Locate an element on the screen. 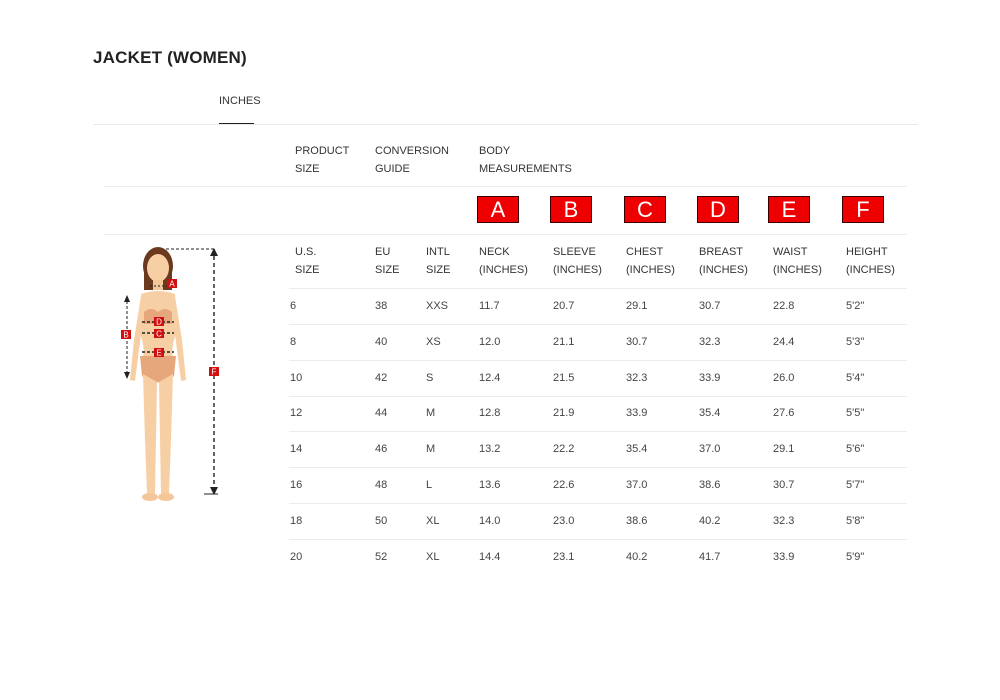 This screenshot has width=1000, height=700. cell-sleeve: 22.2 is located at coordinates (564, 449).